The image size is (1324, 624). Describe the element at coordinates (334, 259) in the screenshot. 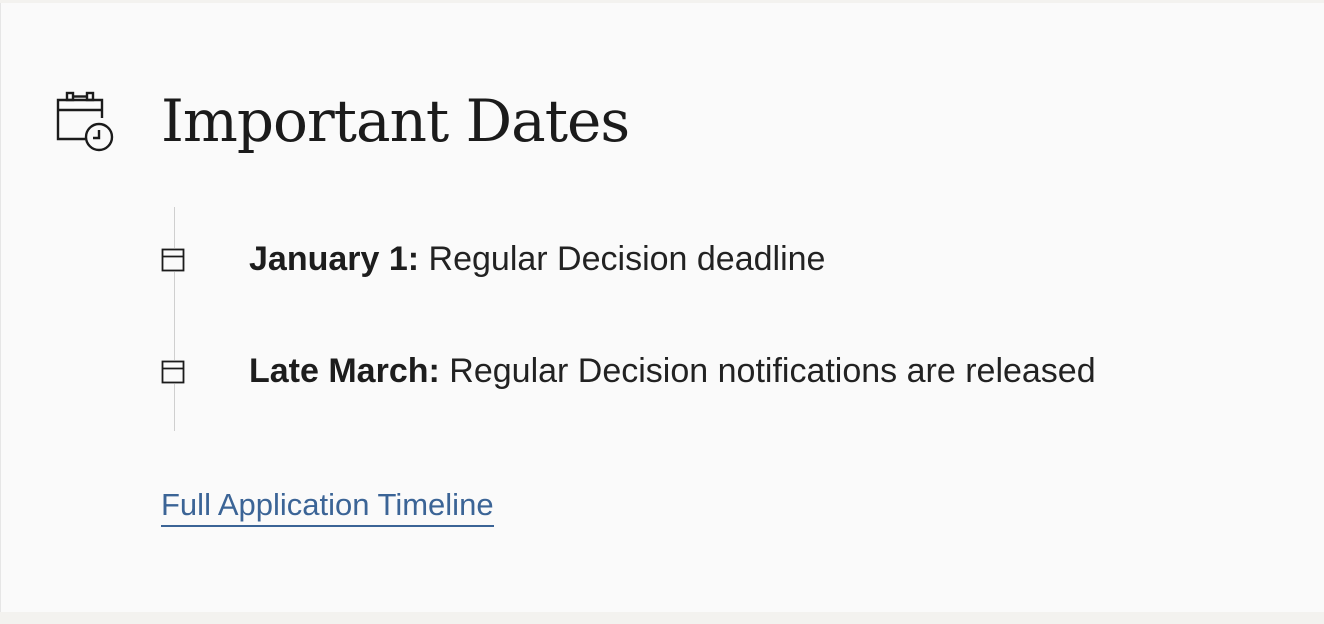

I see `date-label: January 1:` at that location.